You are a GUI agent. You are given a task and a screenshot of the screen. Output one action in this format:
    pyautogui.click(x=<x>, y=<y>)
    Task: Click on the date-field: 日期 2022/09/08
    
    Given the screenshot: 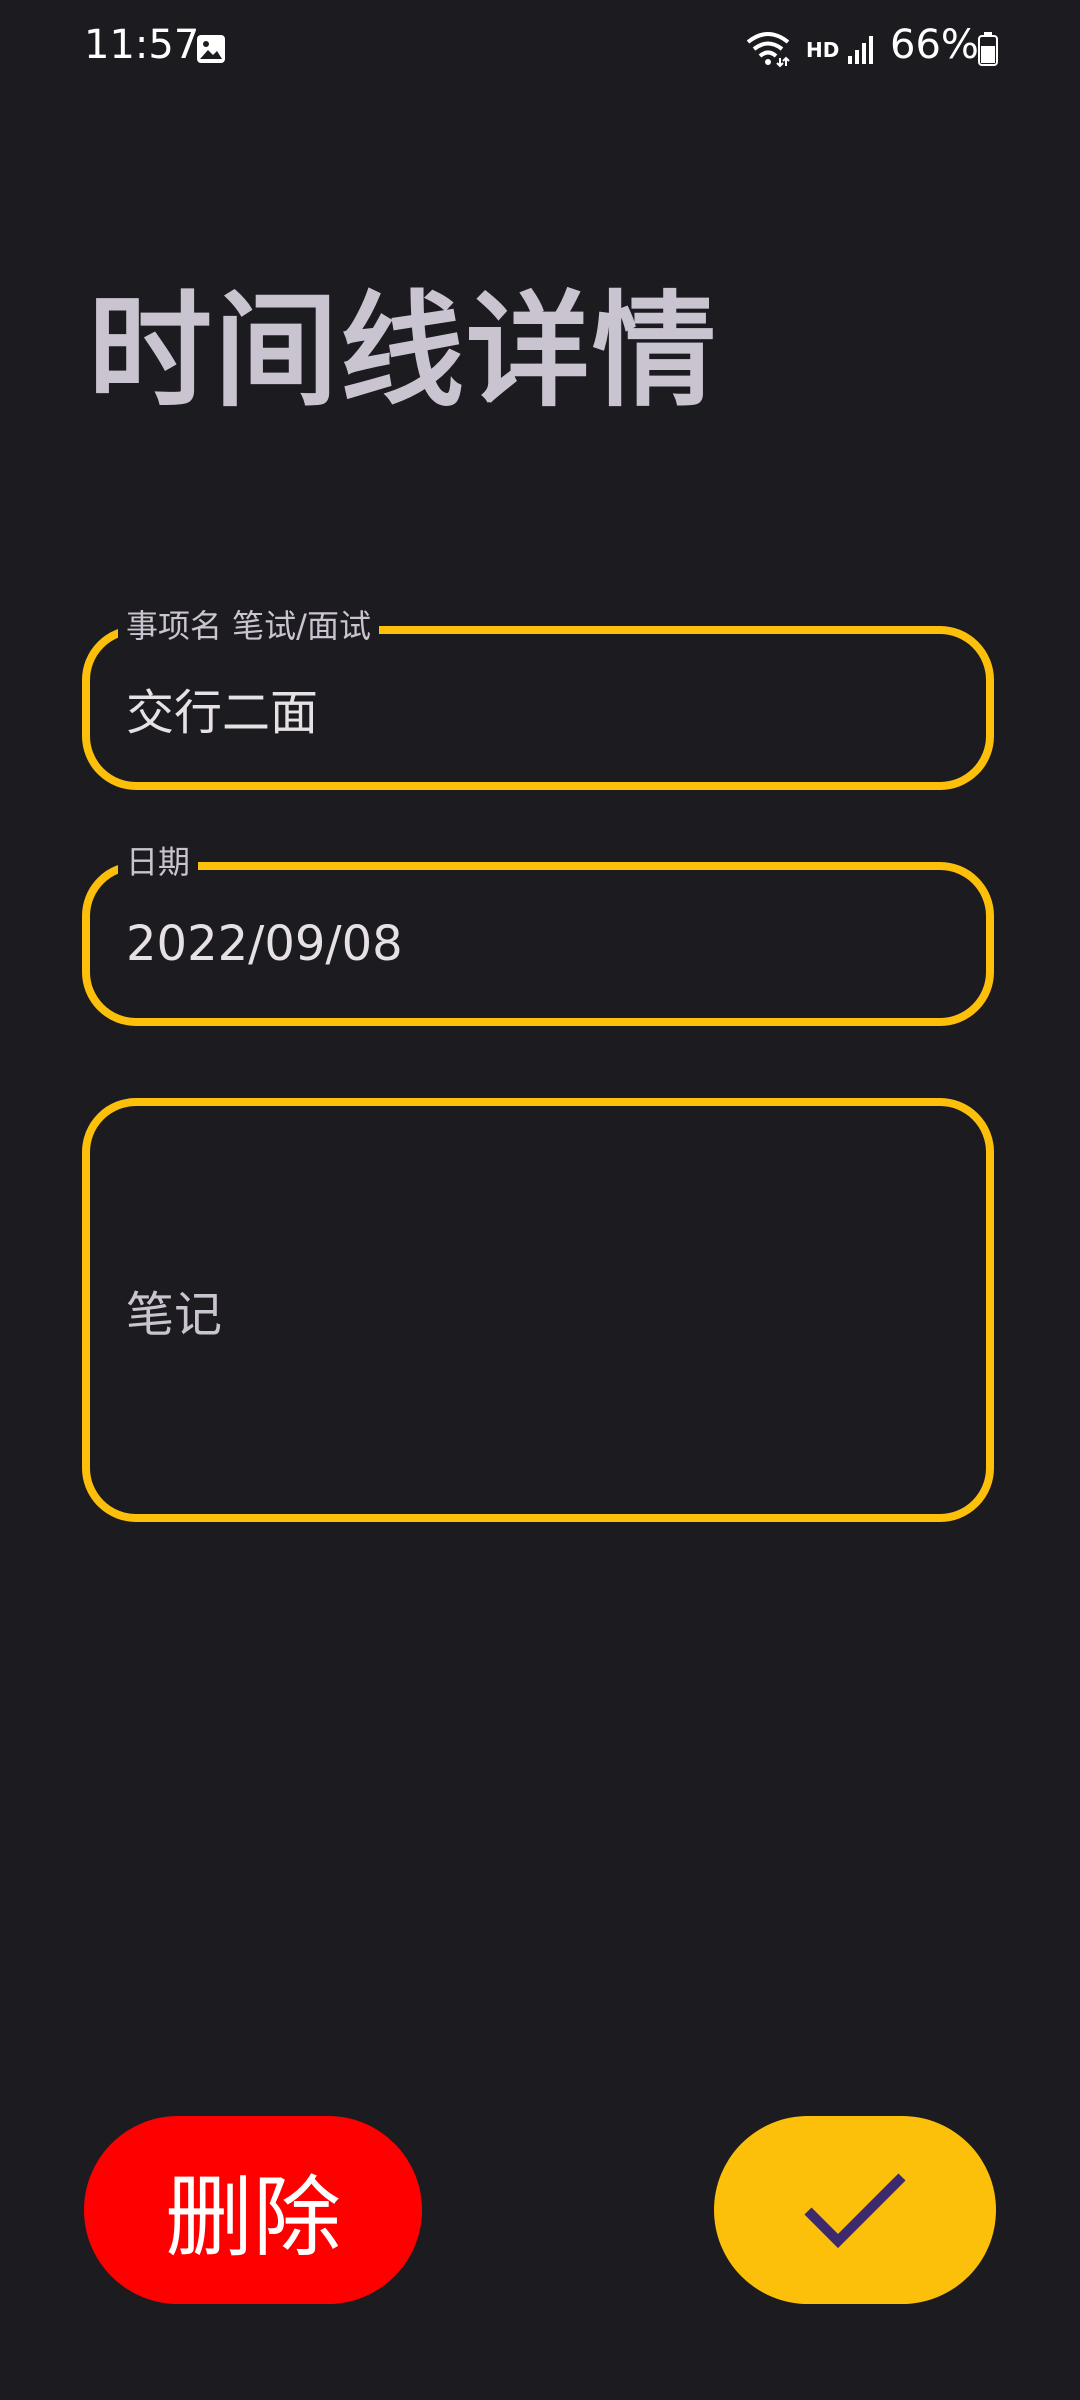 What is the action you would take?
    pyautogui.click(x=538, y=933)
    